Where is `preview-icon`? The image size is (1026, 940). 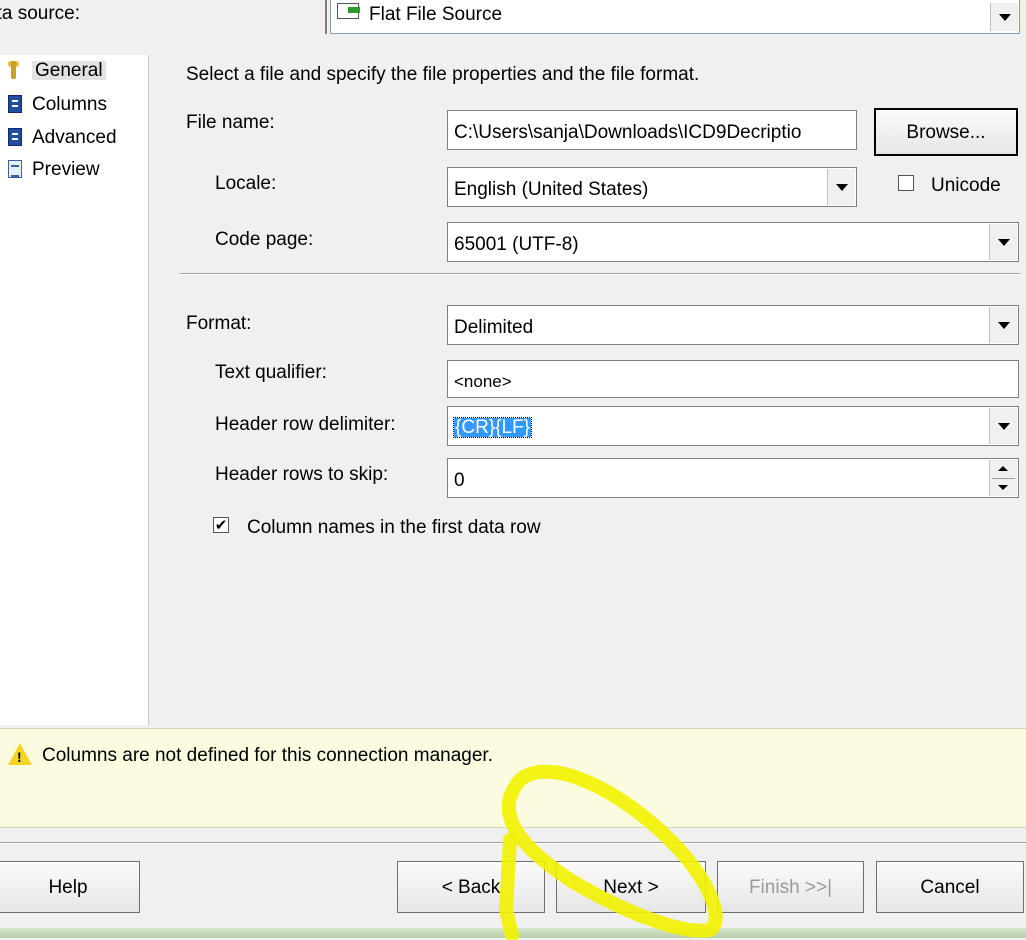
preview-icon is located at coordinates (15, 169).